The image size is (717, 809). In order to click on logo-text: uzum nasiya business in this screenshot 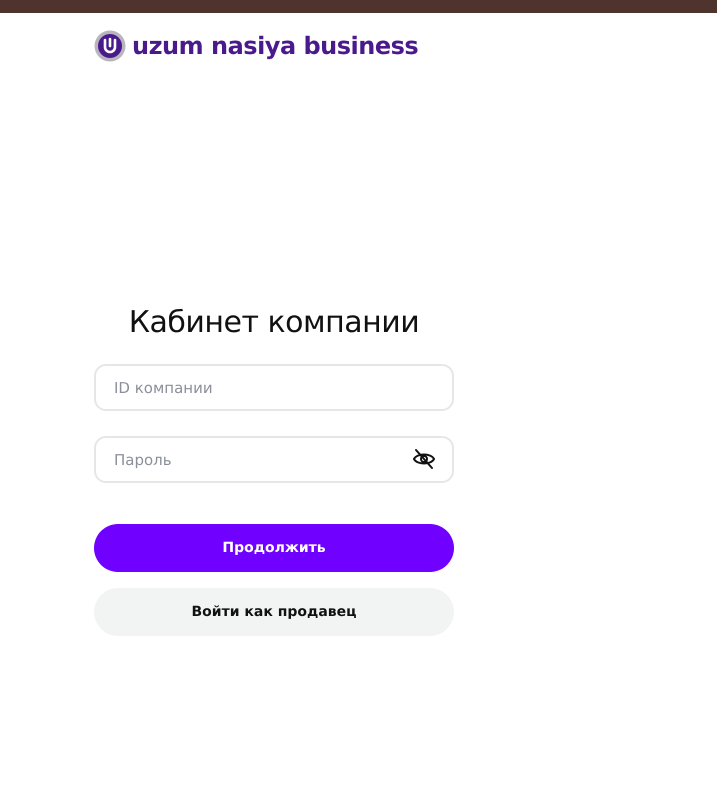, I will do `click(275, 46)`.